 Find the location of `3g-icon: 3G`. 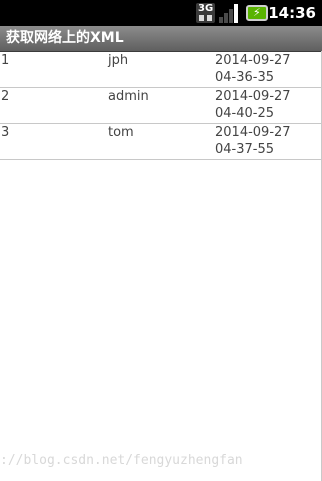

3g-icon: 3G is located at coordinates (205, 13).